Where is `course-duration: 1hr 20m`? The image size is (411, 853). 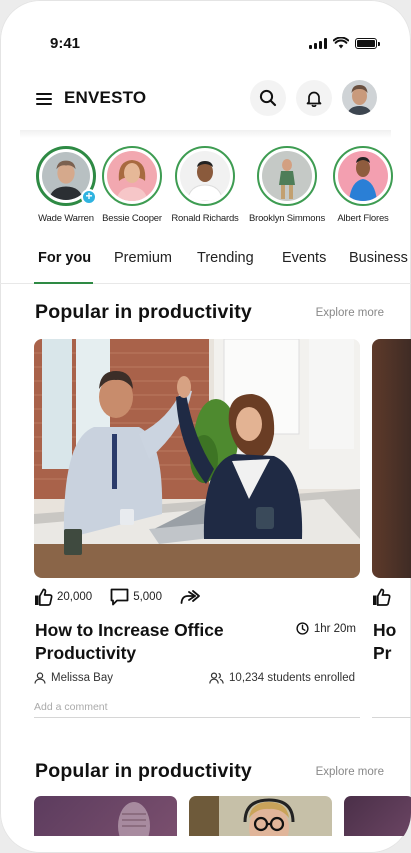 course-duration: 1hr 20m is located at coordinates (326, 628).